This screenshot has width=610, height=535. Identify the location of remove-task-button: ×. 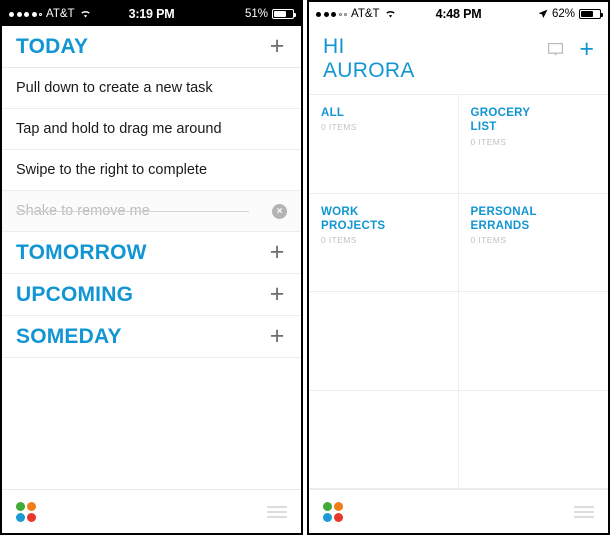
(279, 211).